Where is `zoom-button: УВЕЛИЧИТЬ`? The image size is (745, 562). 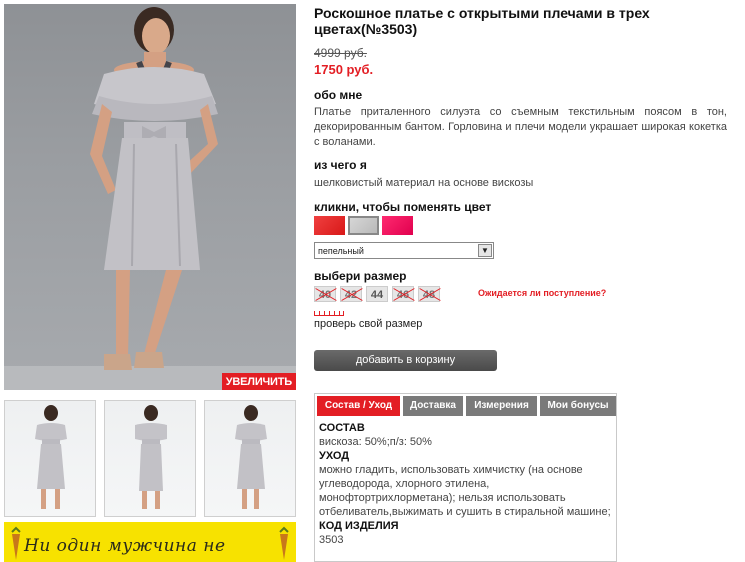
zoom-button: УВЕЛИЧИТЬ is located at coordinates (258, 381).